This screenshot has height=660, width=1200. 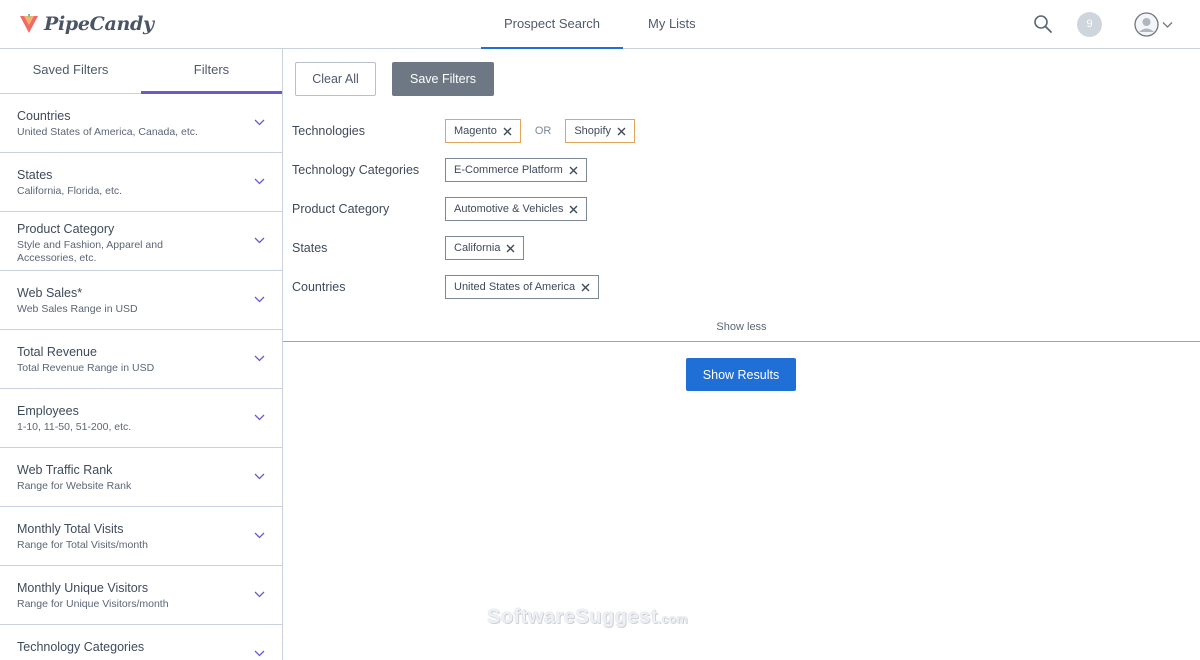 What do you see at coordinates (1146, 24) in the screenshot?
I see `user-avatar-icon` at bounding box center [1146, 24].